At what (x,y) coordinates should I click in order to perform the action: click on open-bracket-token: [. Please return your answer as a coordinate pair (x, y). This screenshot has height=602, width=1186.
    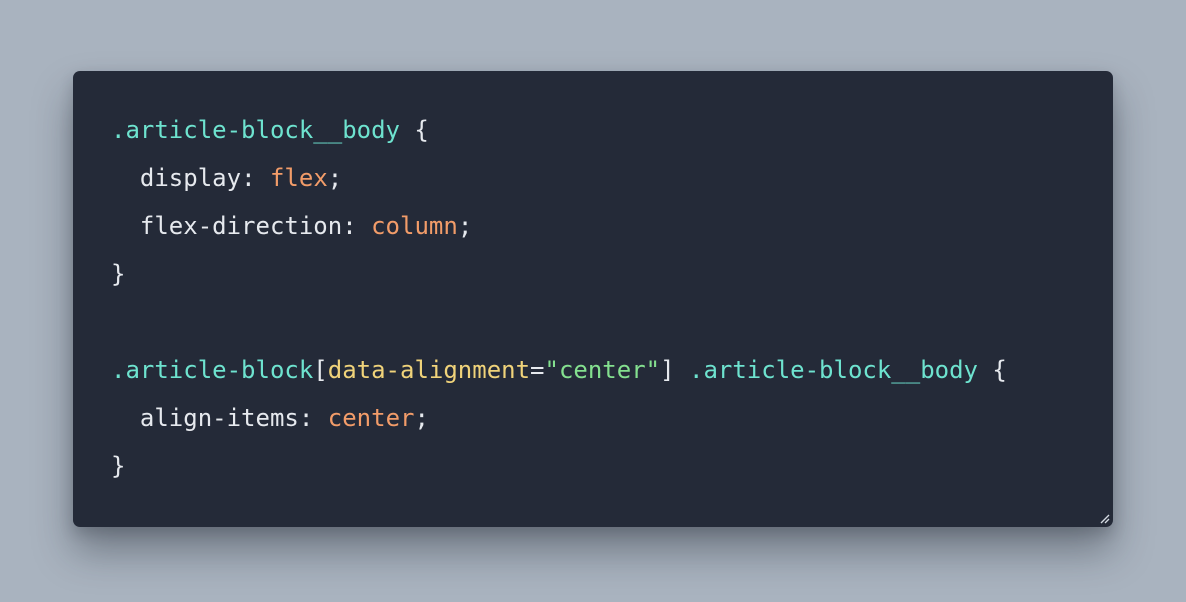
    Looking at the image, I should click on (320, 370).